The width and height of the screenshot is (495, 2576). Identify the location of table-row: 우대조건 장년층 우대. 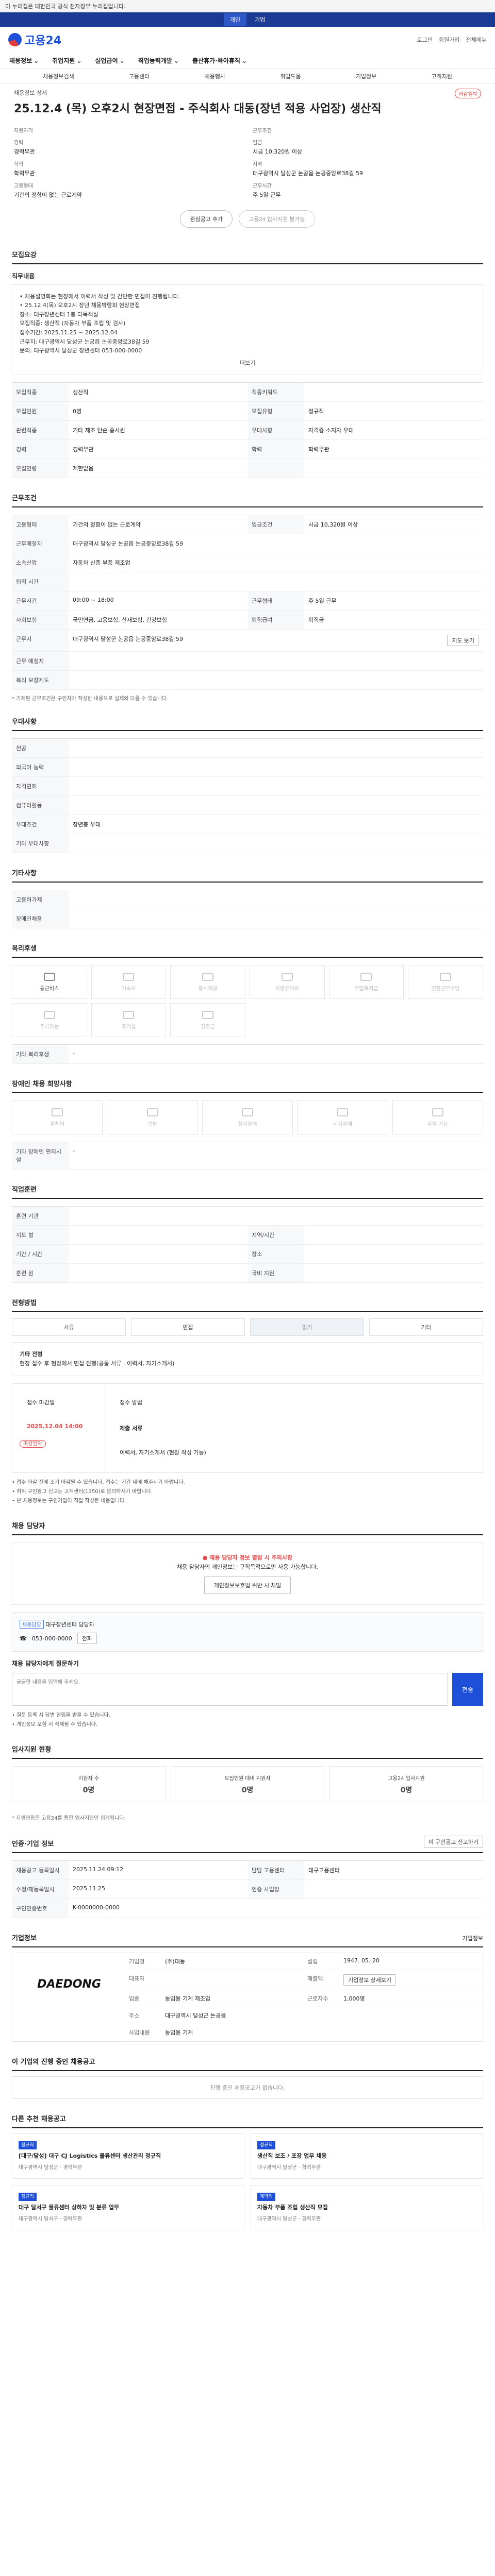
(247, 825).